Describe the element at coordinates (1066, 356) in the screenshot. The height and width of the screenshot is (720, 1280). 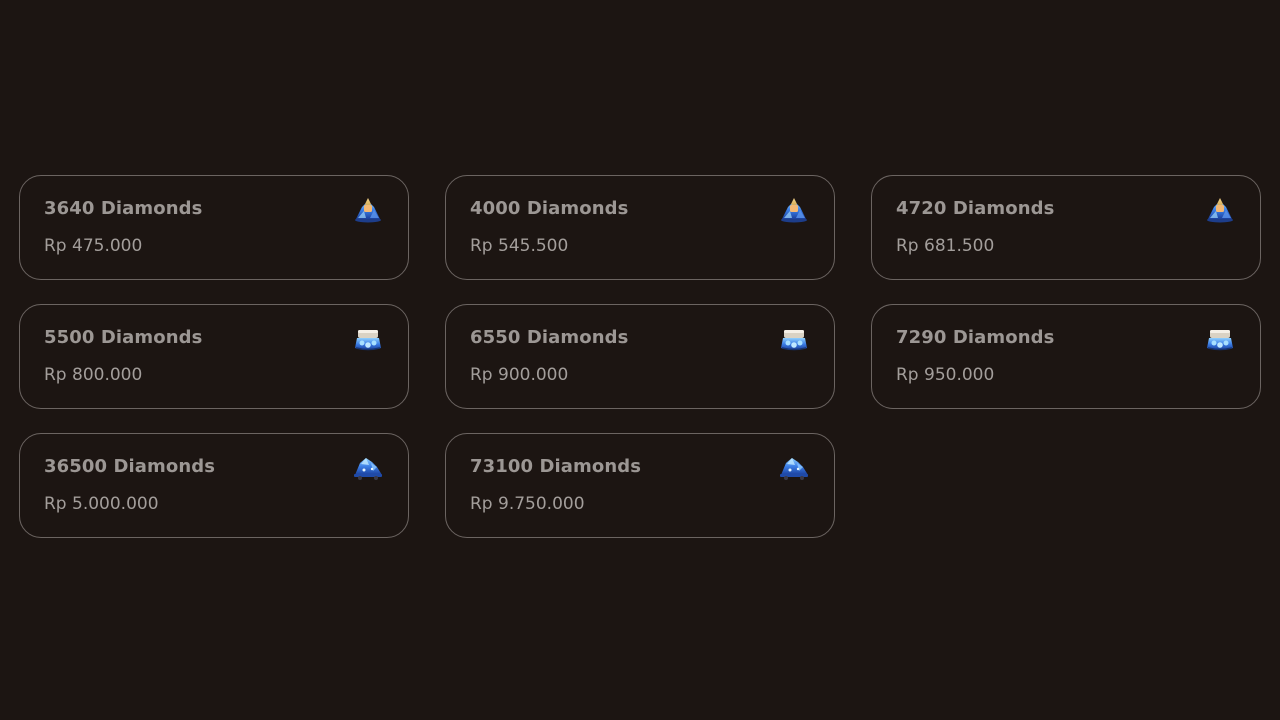
I see `package-card-7290: 7290 Diamonds Rp 950.000` at that location.